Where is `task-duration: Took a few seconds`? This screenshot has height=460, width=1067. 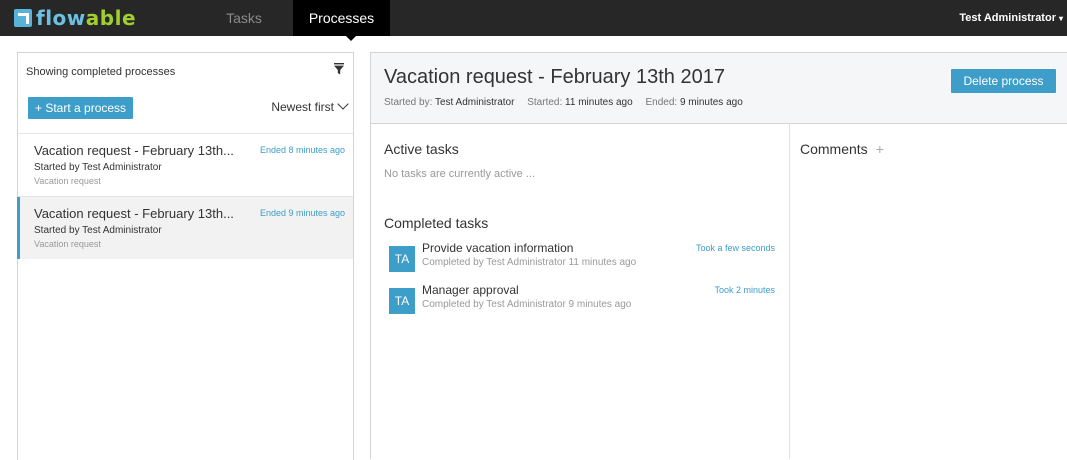 task-duration: Took a few seconds is located at coordinates (735, 248).